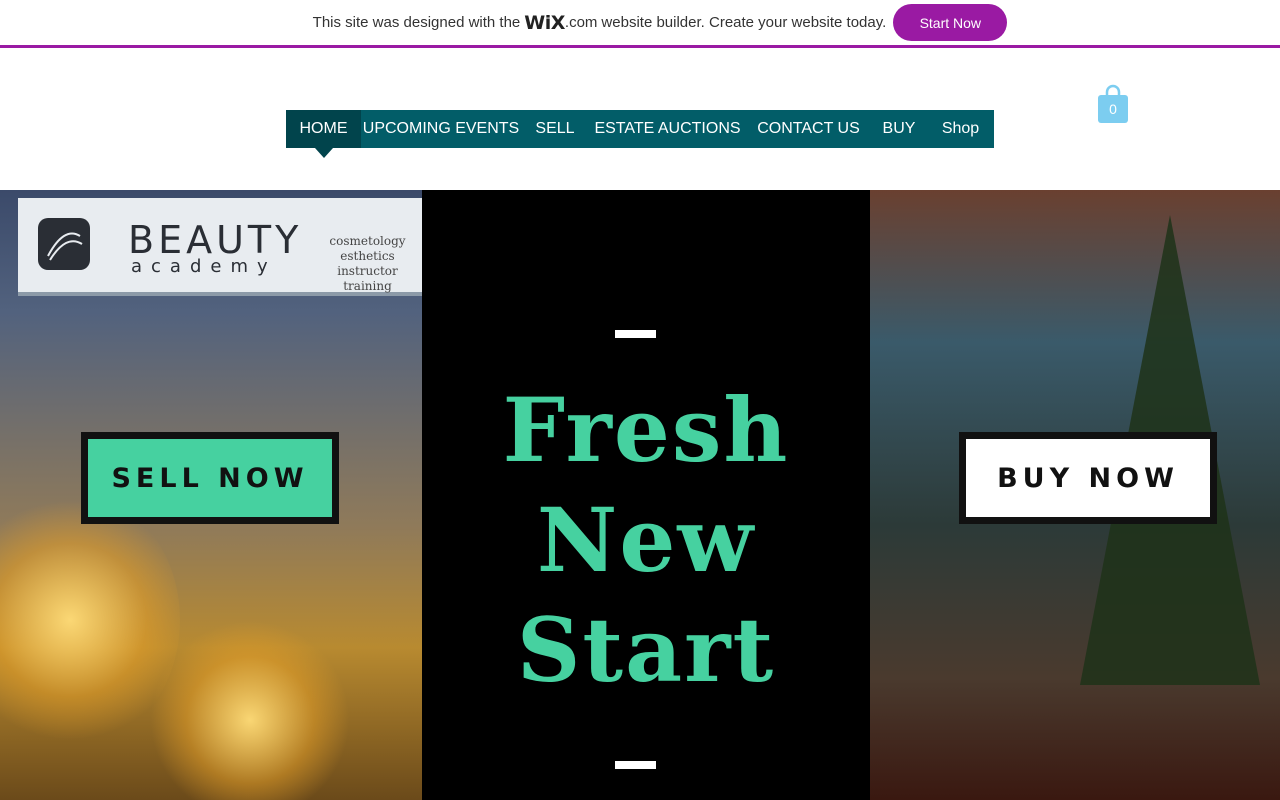  What do you see at coordinates (64, 244) in the screenshot?
I see `beauty-logo-icon` at bounding box center [64, 244].